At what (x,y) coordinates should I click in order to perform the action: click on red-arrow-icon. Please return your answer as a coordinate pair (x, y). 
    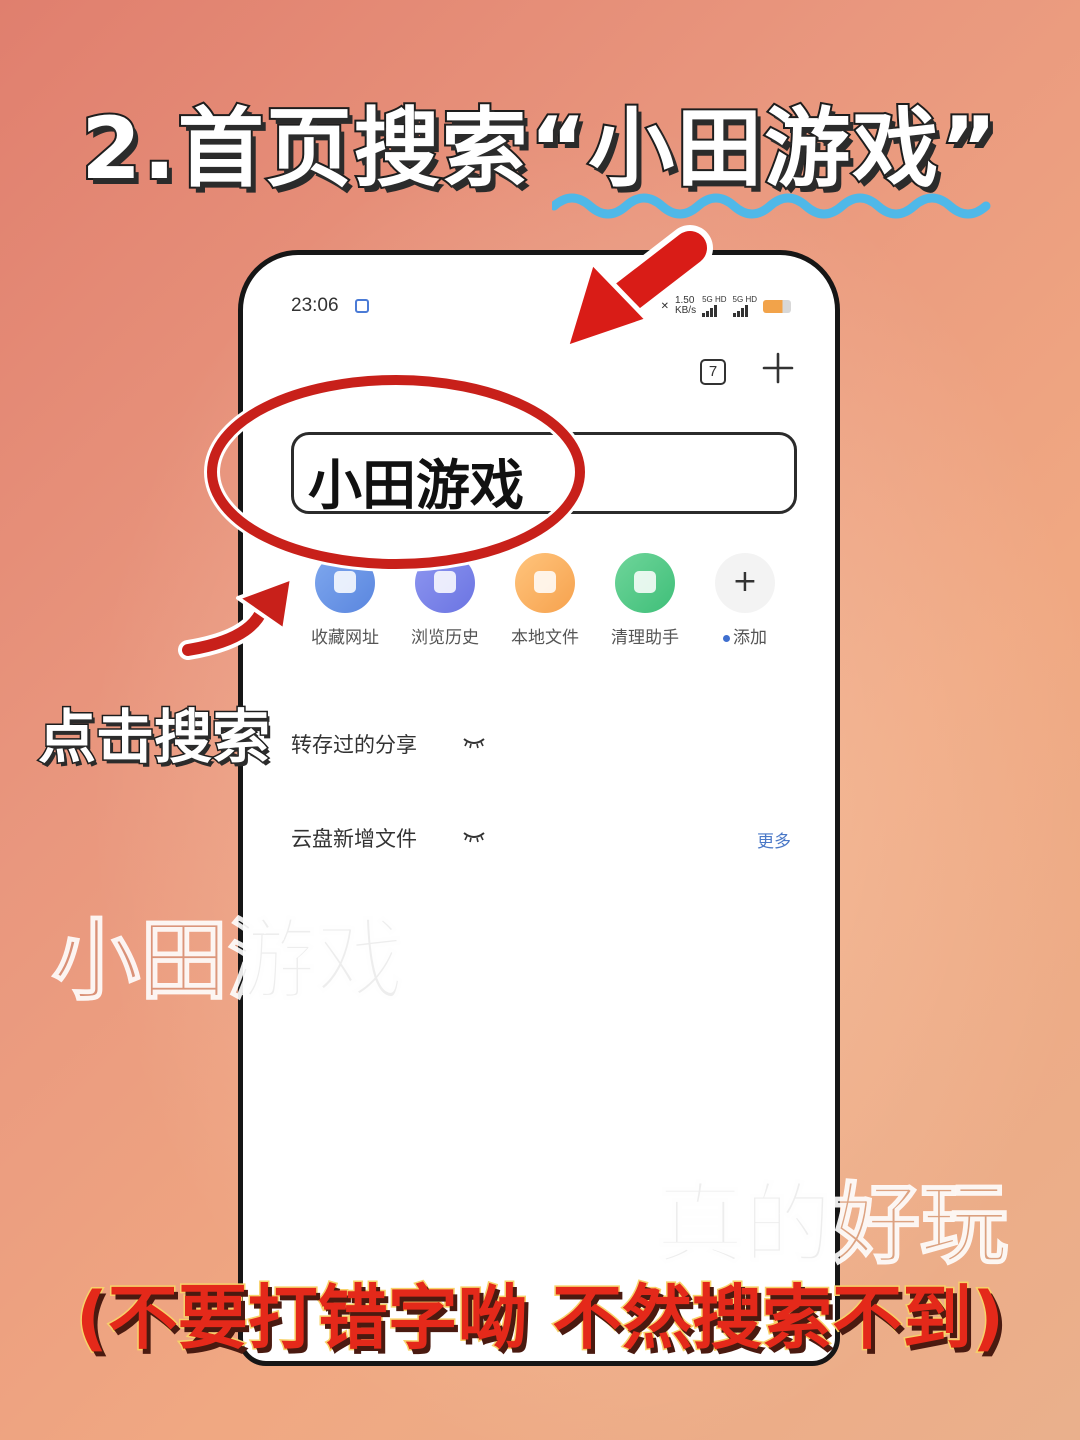
    Looking at the image, I should click on (638, 288).